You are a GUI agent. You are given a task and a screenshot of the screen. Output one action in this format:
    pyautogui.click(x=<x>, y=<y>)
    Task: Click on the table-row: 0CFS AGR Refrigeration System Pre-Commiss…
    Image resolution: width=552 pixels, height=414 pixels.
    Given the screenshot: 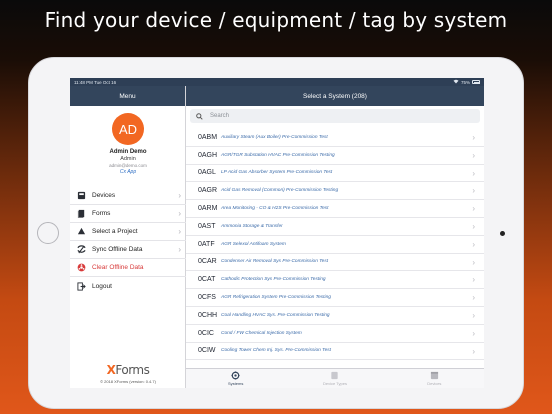 What is the action you would take?
    pyautogui.click(x=335, y=298)
    